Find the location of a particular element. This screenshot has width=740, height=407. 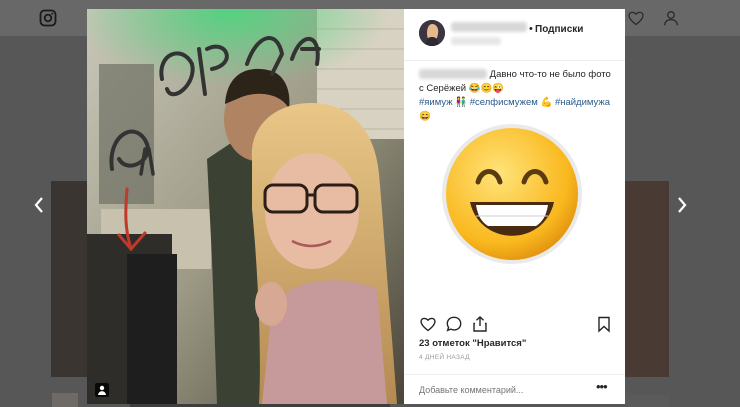

post-header: • Подписки is located at coordinates (514, 35).